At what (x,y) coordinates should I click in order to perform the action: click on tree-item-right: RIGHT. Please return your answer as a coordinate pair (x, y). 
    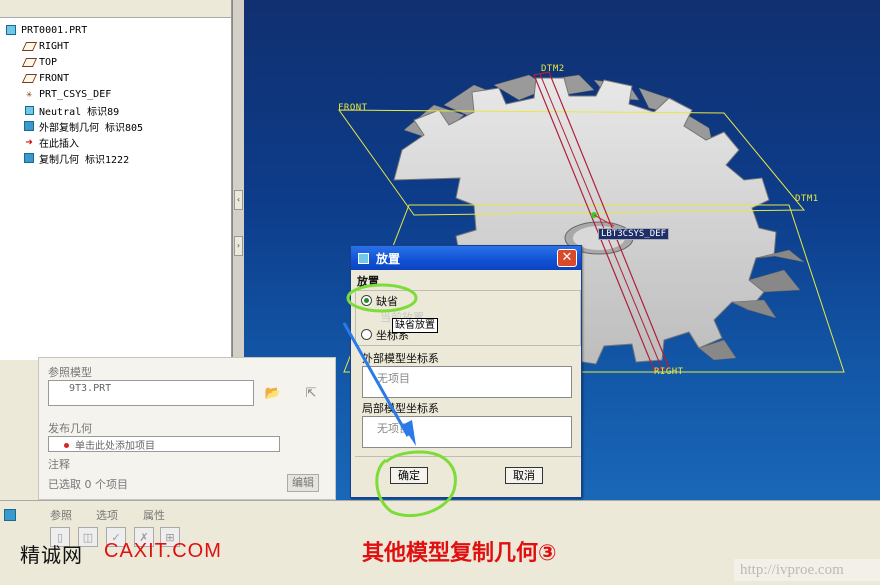
    Looking at the image, I should click on (45, 46).